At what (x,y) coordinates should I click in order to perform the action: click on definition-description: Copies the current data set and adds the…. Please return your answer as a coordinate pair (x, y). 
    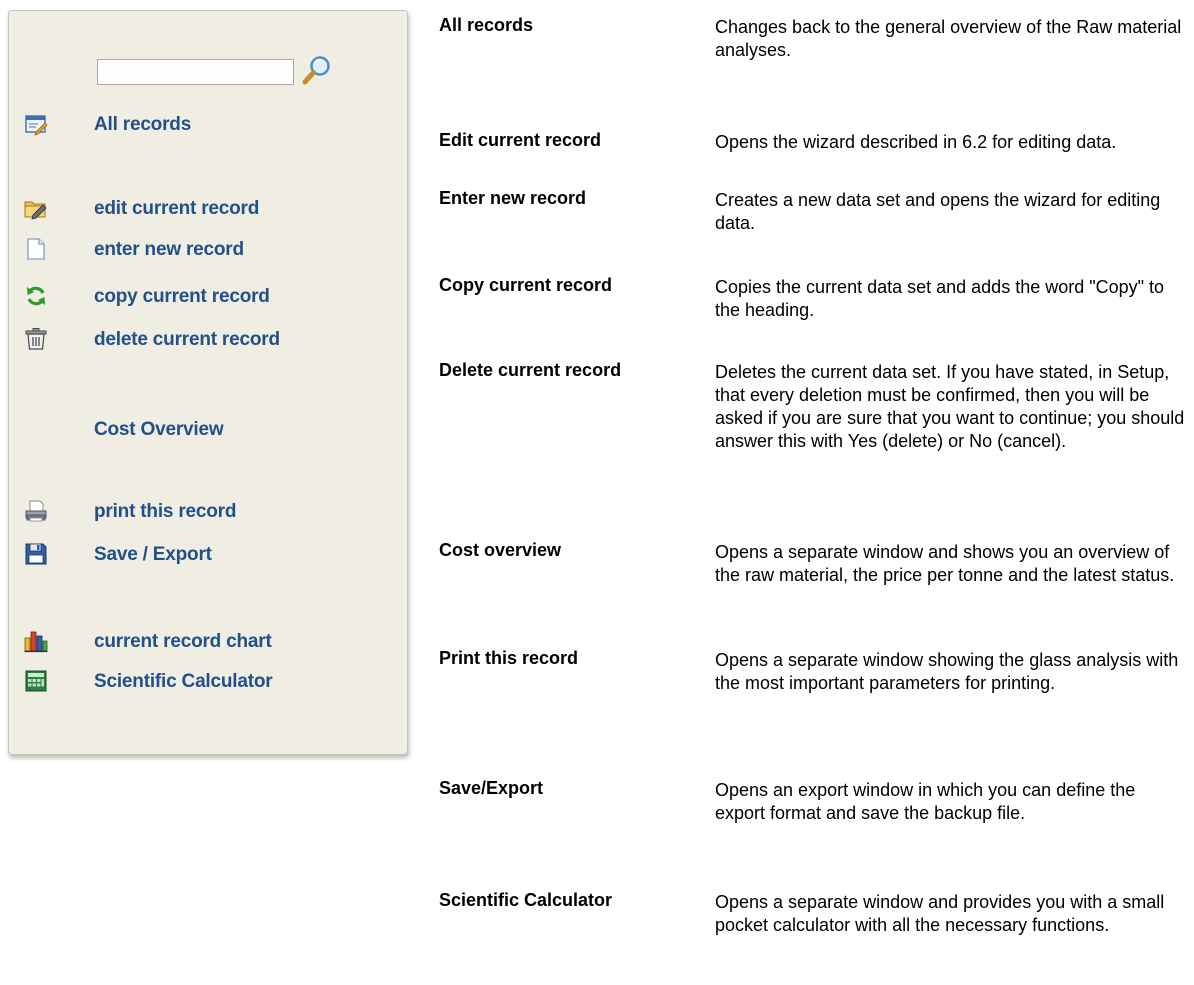
    Looking at the image, I should click on (940, 298).